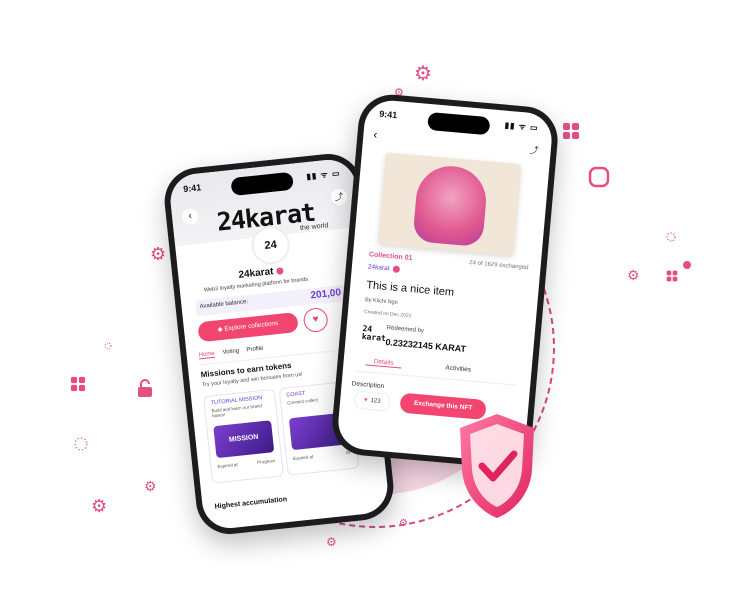  Describe the element at coordinates (251, 326) in the screenshot. I see `explore-label: Explore collections` at that location.